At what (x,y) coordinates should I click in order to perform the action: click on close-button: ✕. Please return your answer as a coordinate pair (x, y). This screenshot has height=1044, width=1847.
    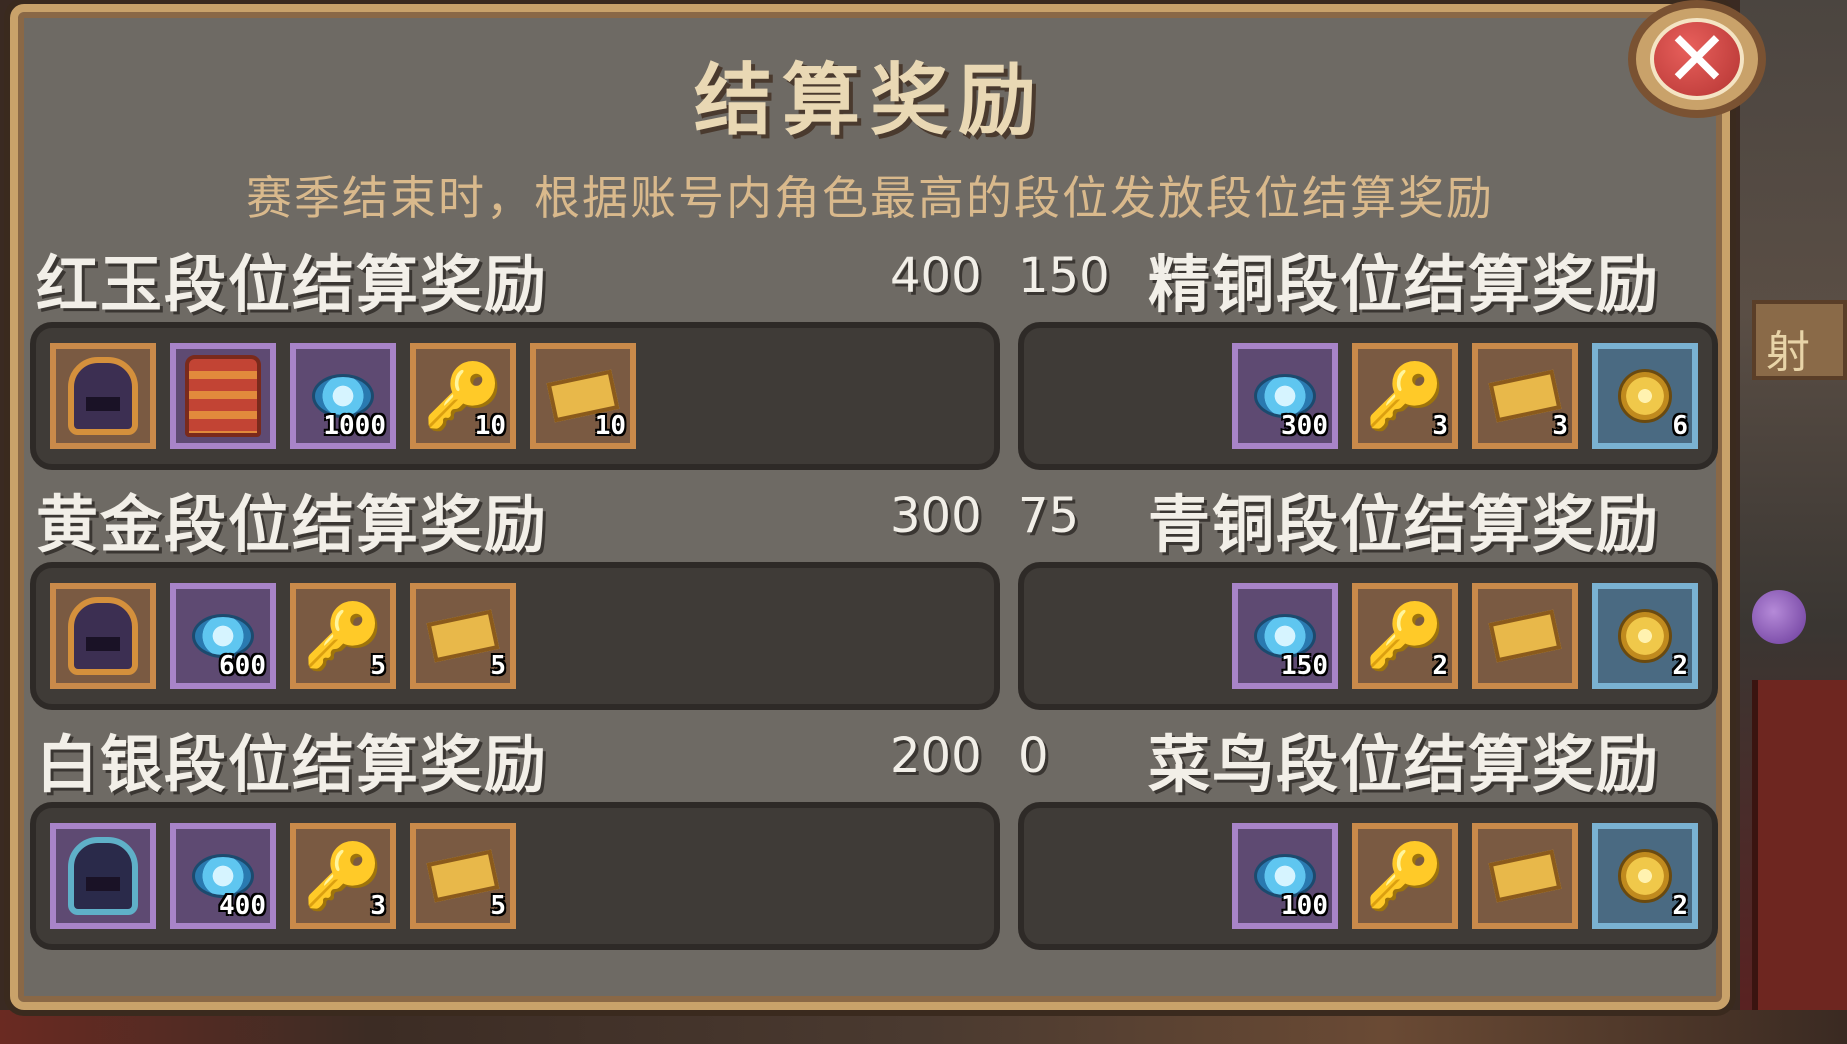
    Looking at the image, I should click on (1697, 59).